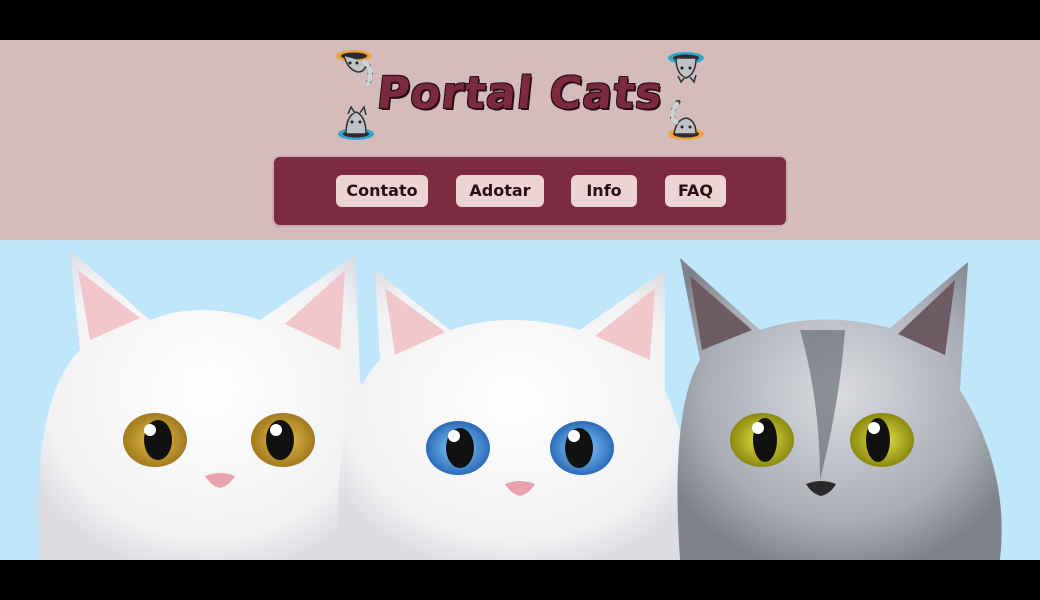 The image size is (1040, 600). Describe the element at coordinates (382, 191) in the screenshot. I see `nav-contato-button: Contato` at that location.